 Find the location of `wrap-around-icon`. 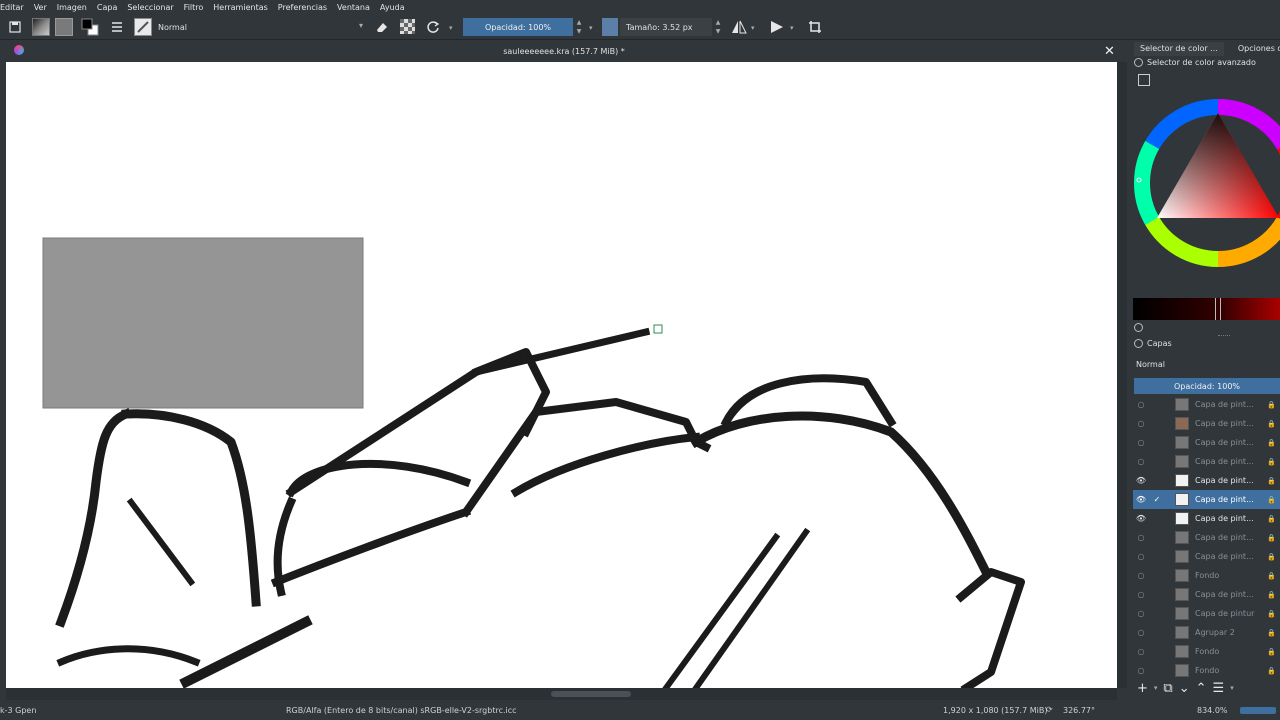

wrap-around-icon is located at coordinates (815, 27).